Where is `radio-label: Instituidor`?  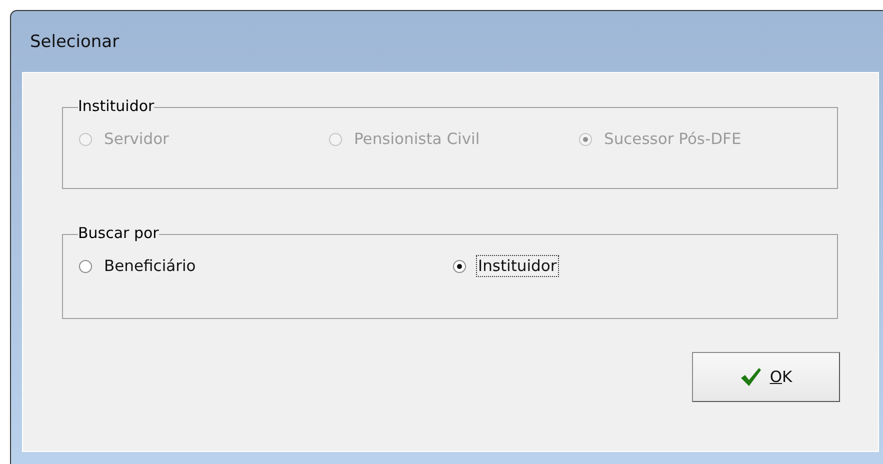 radio-label: Instituidor is located at coordinates (517, 266).